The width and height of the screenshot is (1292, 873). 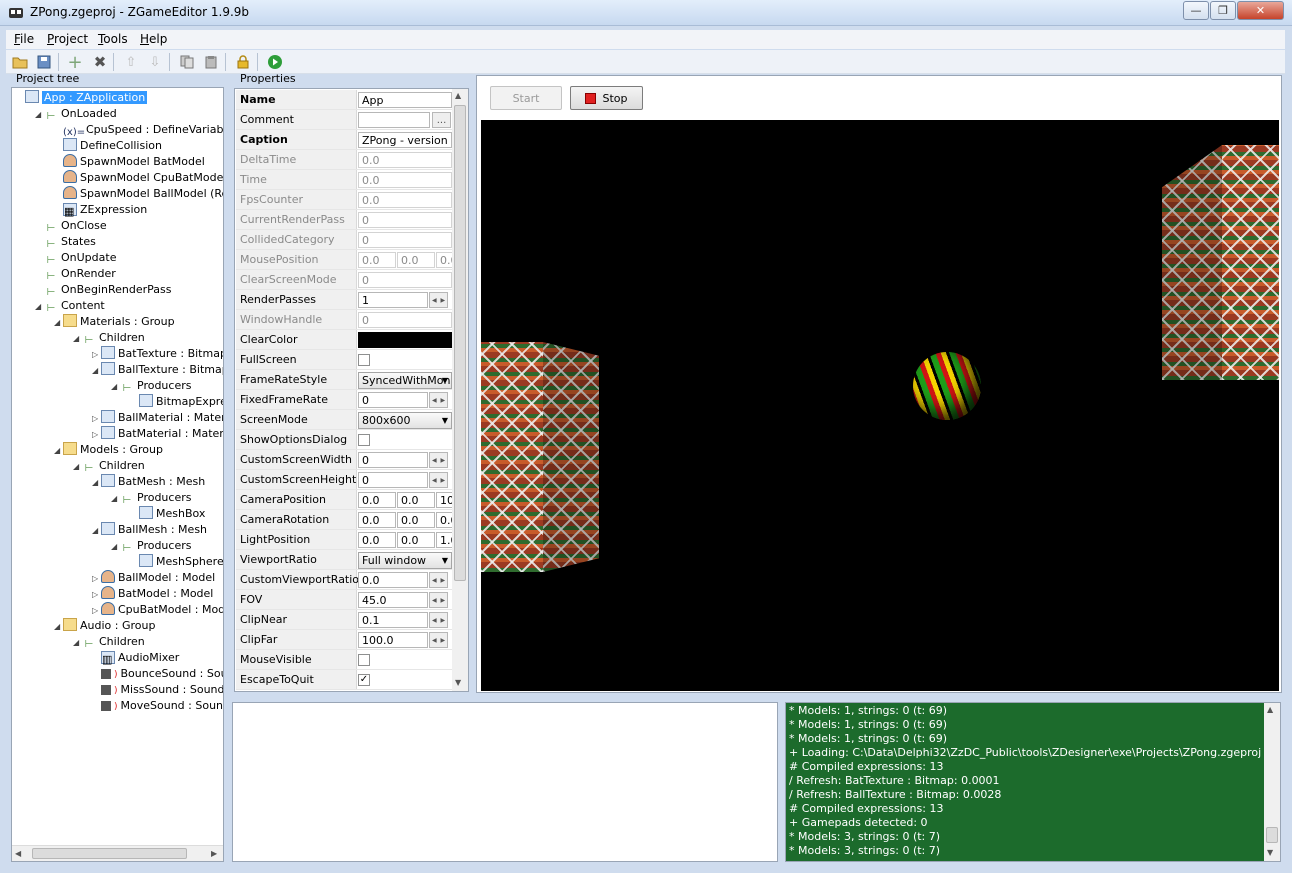 I want to click on tree-node: SpawnModel BallModel (Reference), so click(x=143, y=194).